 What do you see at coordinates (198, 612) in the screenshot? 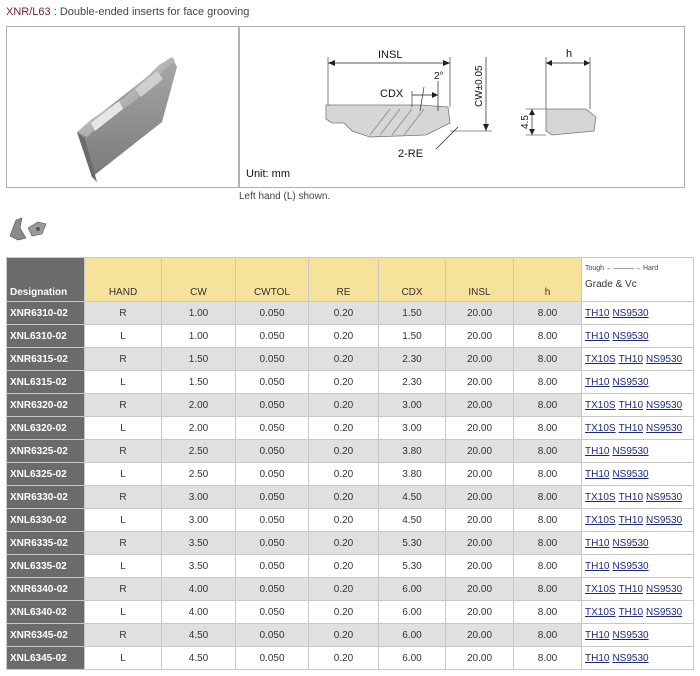
I see `cw-cell: 4.00` at bounding box center [198, 612].